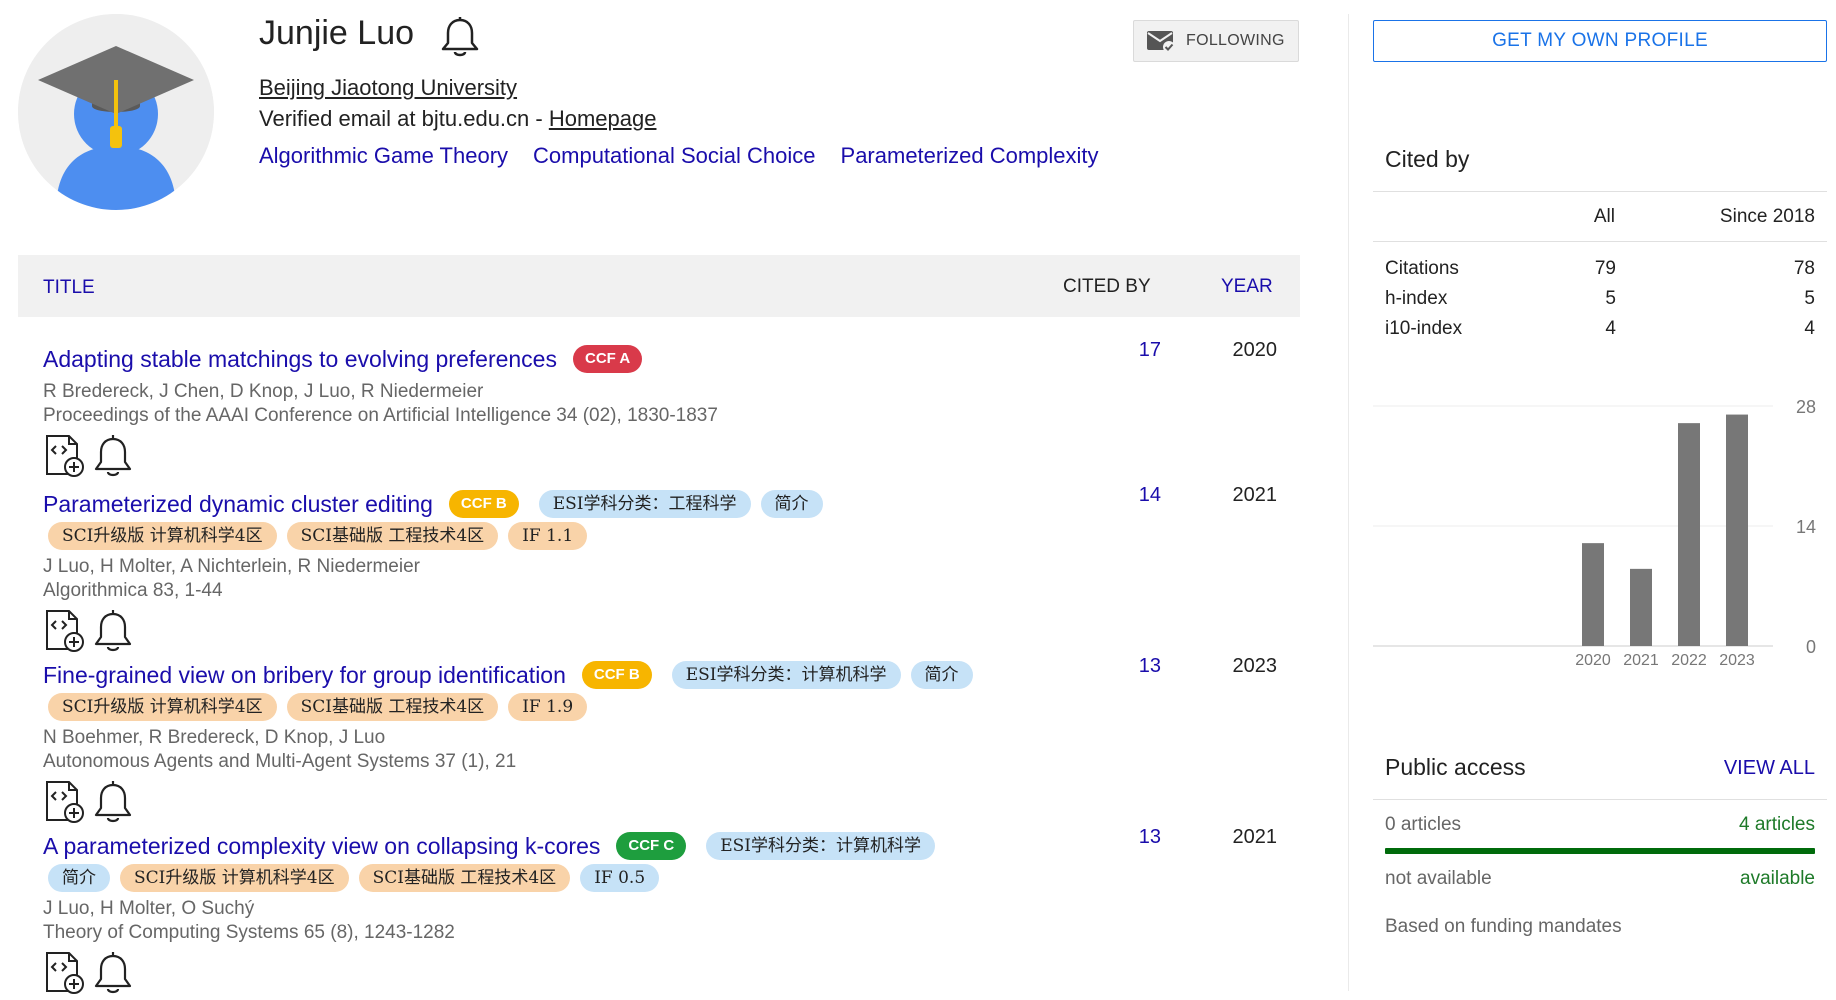 The height and width of the screenshot is (1000, 1836). Describe the element at coordinates (1247, 287) in the screenshot. I see `sort-by-year: YEAR` at that location.